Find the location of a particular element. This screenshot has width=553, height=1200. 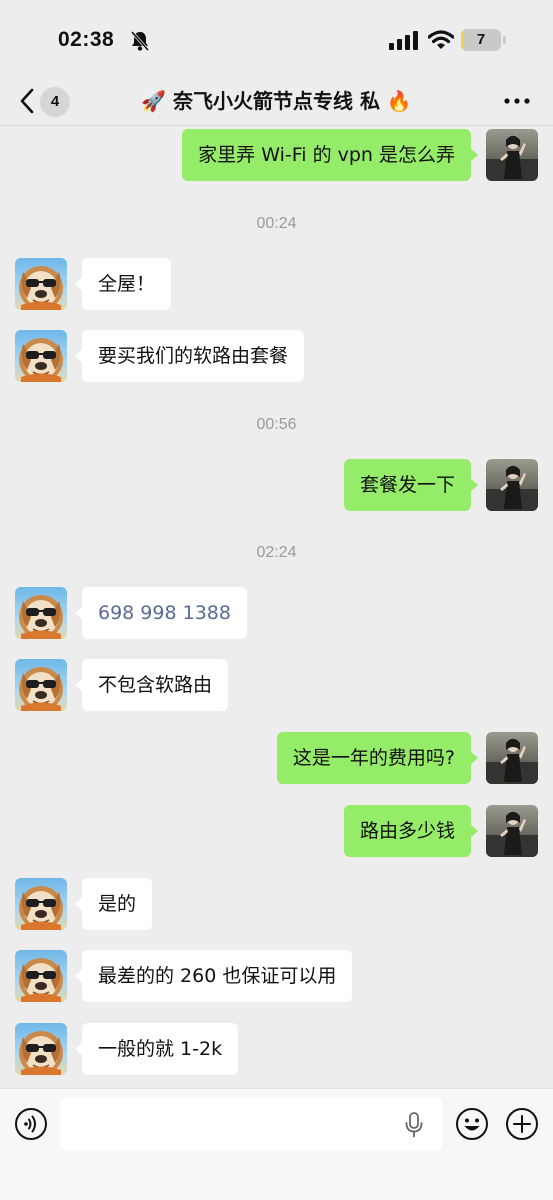

message-bubble-incoming: 最差的的 260 也保证可以用 is located at coordinates (213, 976).